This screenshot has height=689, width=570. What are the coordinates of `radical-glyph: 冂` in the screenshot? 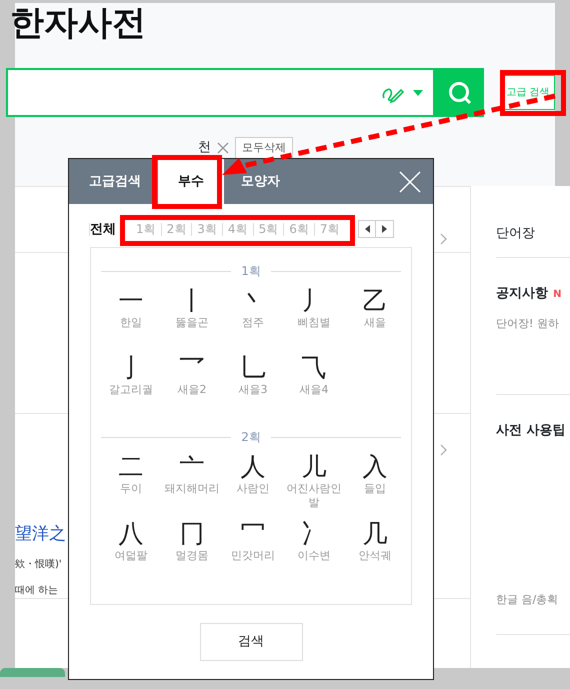 It's located at (192, 534).